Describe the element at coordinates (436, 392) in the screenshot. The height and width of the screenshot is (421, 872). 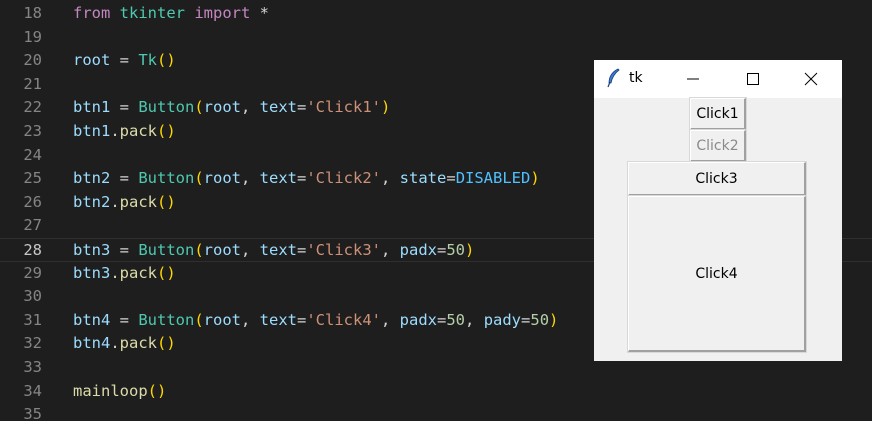
I see `code-line: 34 mainloop()` at that location.